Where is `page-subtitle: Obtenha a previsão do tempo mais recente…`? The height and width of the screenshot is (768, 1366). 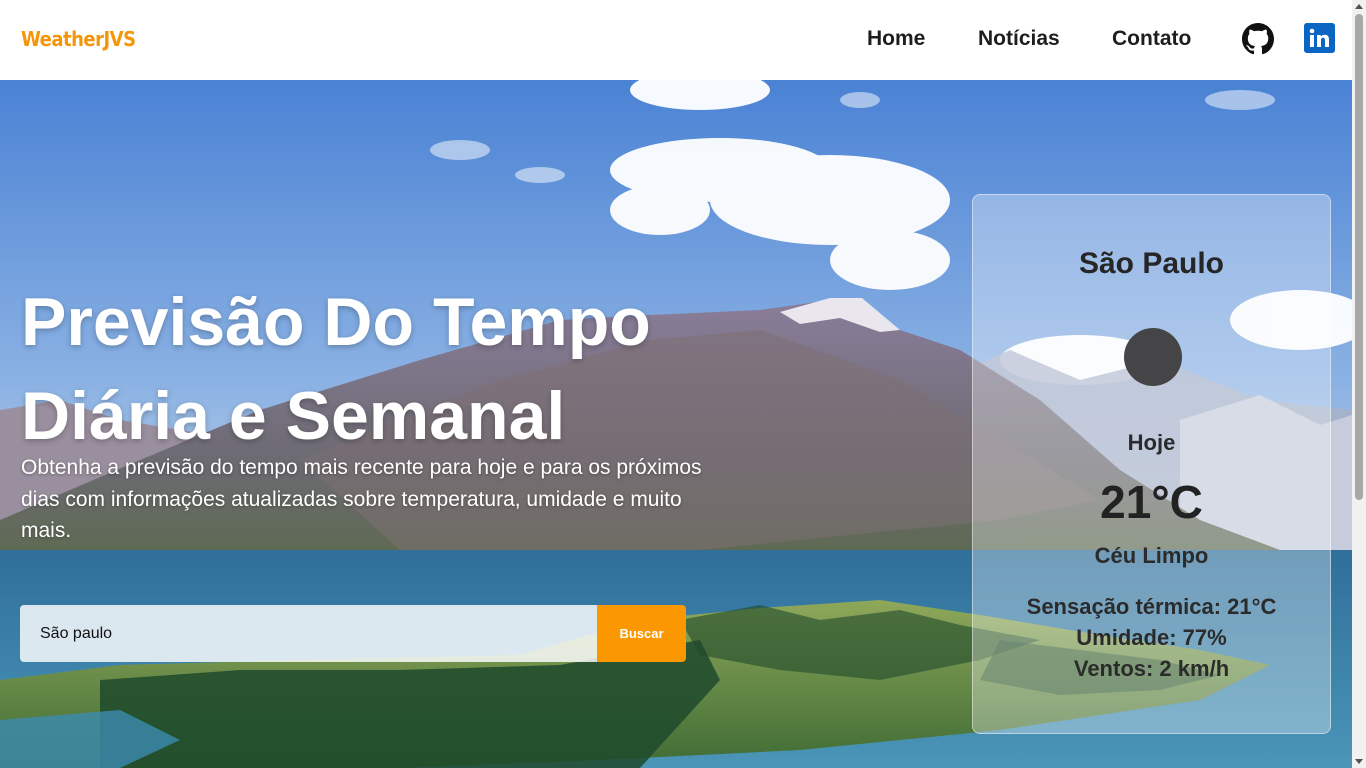
page-subtitle: Obtenha a previsão do tempo mais recente… is located at coordinates (361, 499).